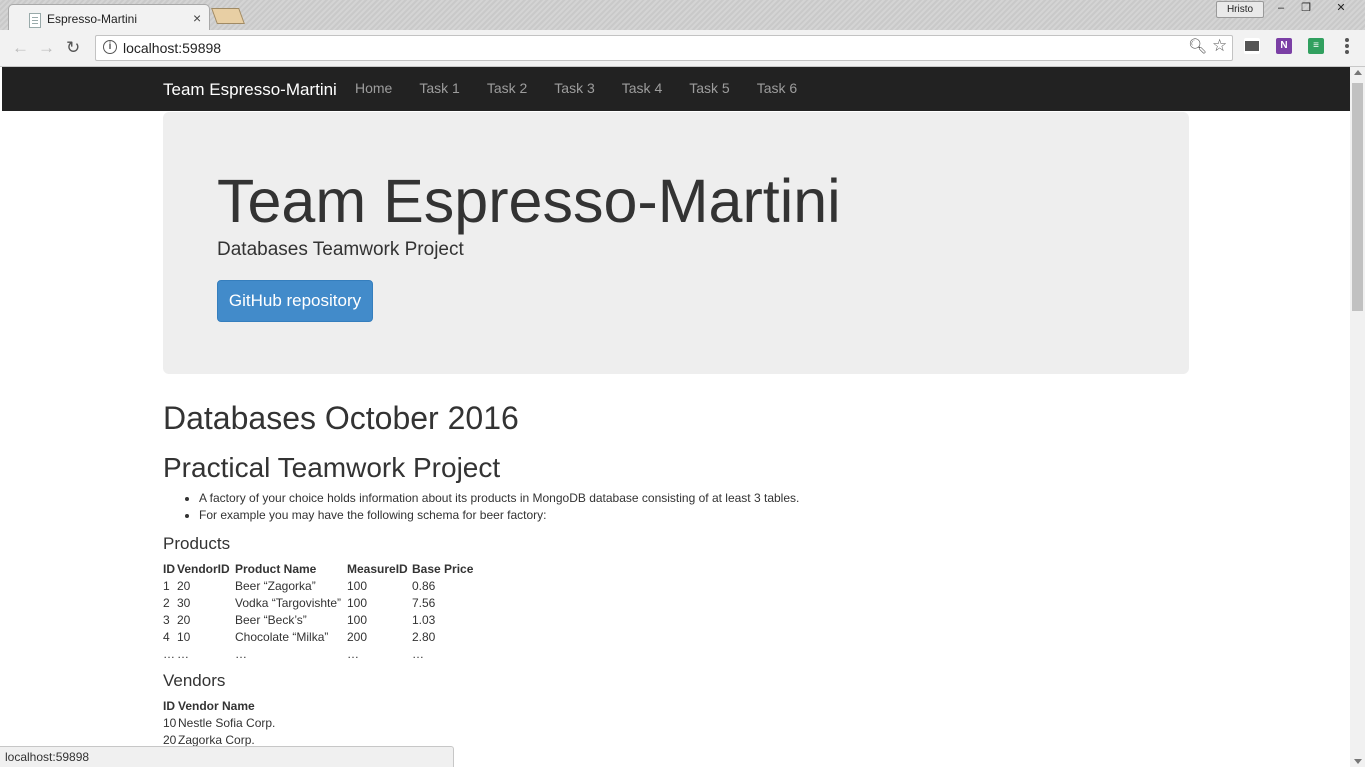 This screenshot has height=768, width=1365. Describe the element at coordinates (709, 88) in the screenshot. I see `nav-link-task-5: Task 5` at that location.